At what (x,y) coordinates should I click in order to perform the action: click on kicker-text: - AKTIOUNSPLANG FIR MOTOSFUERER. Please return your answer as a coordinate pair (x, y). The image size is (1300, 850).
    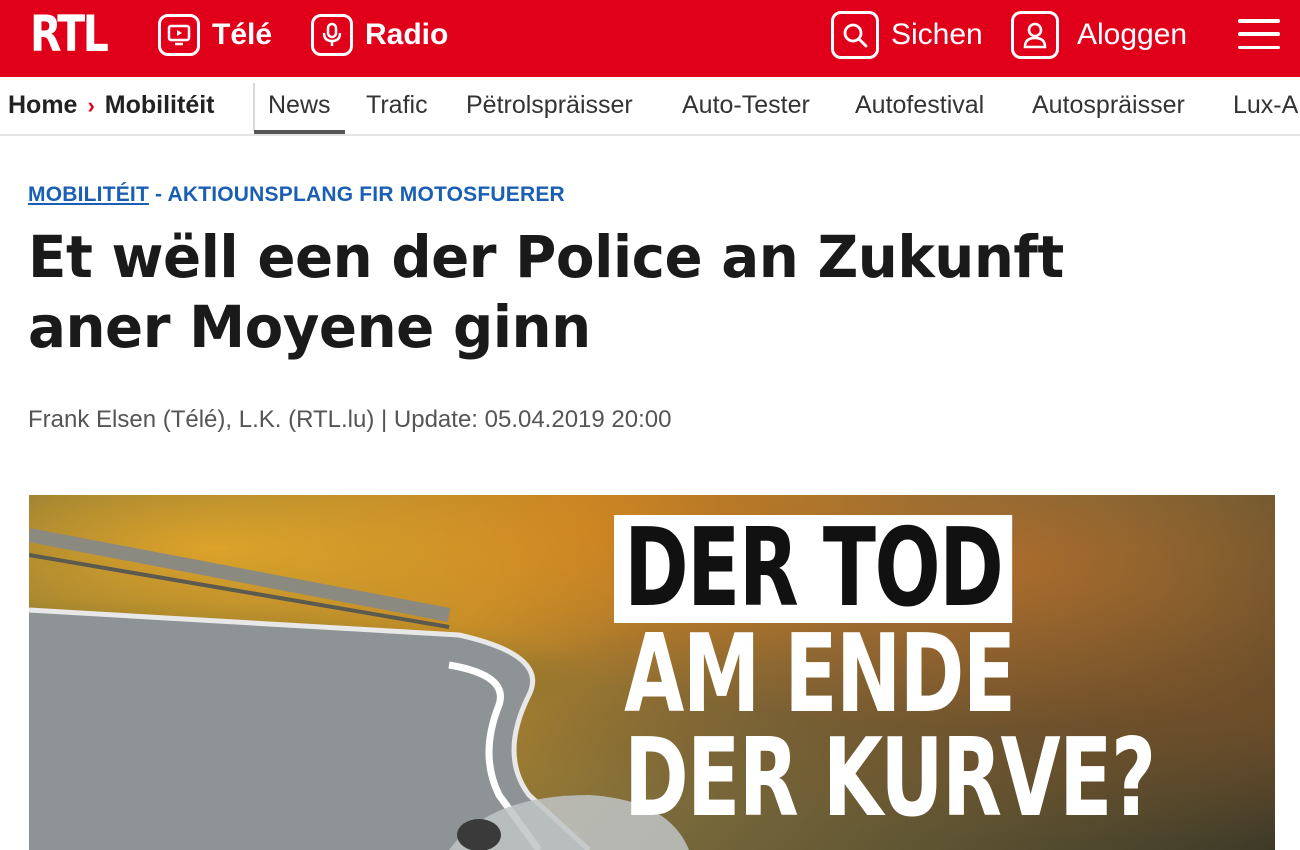
    Looking at the image, I should click on (357, 194).